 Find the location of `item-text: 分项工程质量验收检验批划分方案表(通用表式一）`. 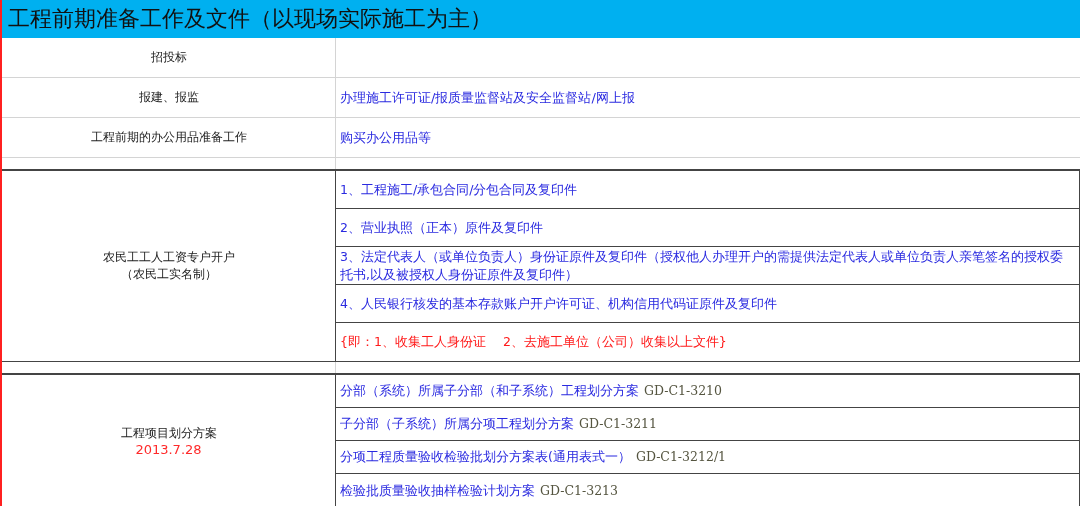

item-text: 分项工程质量验收检验批划分方案表(通用表式一） is located at coordinates (485, 457).